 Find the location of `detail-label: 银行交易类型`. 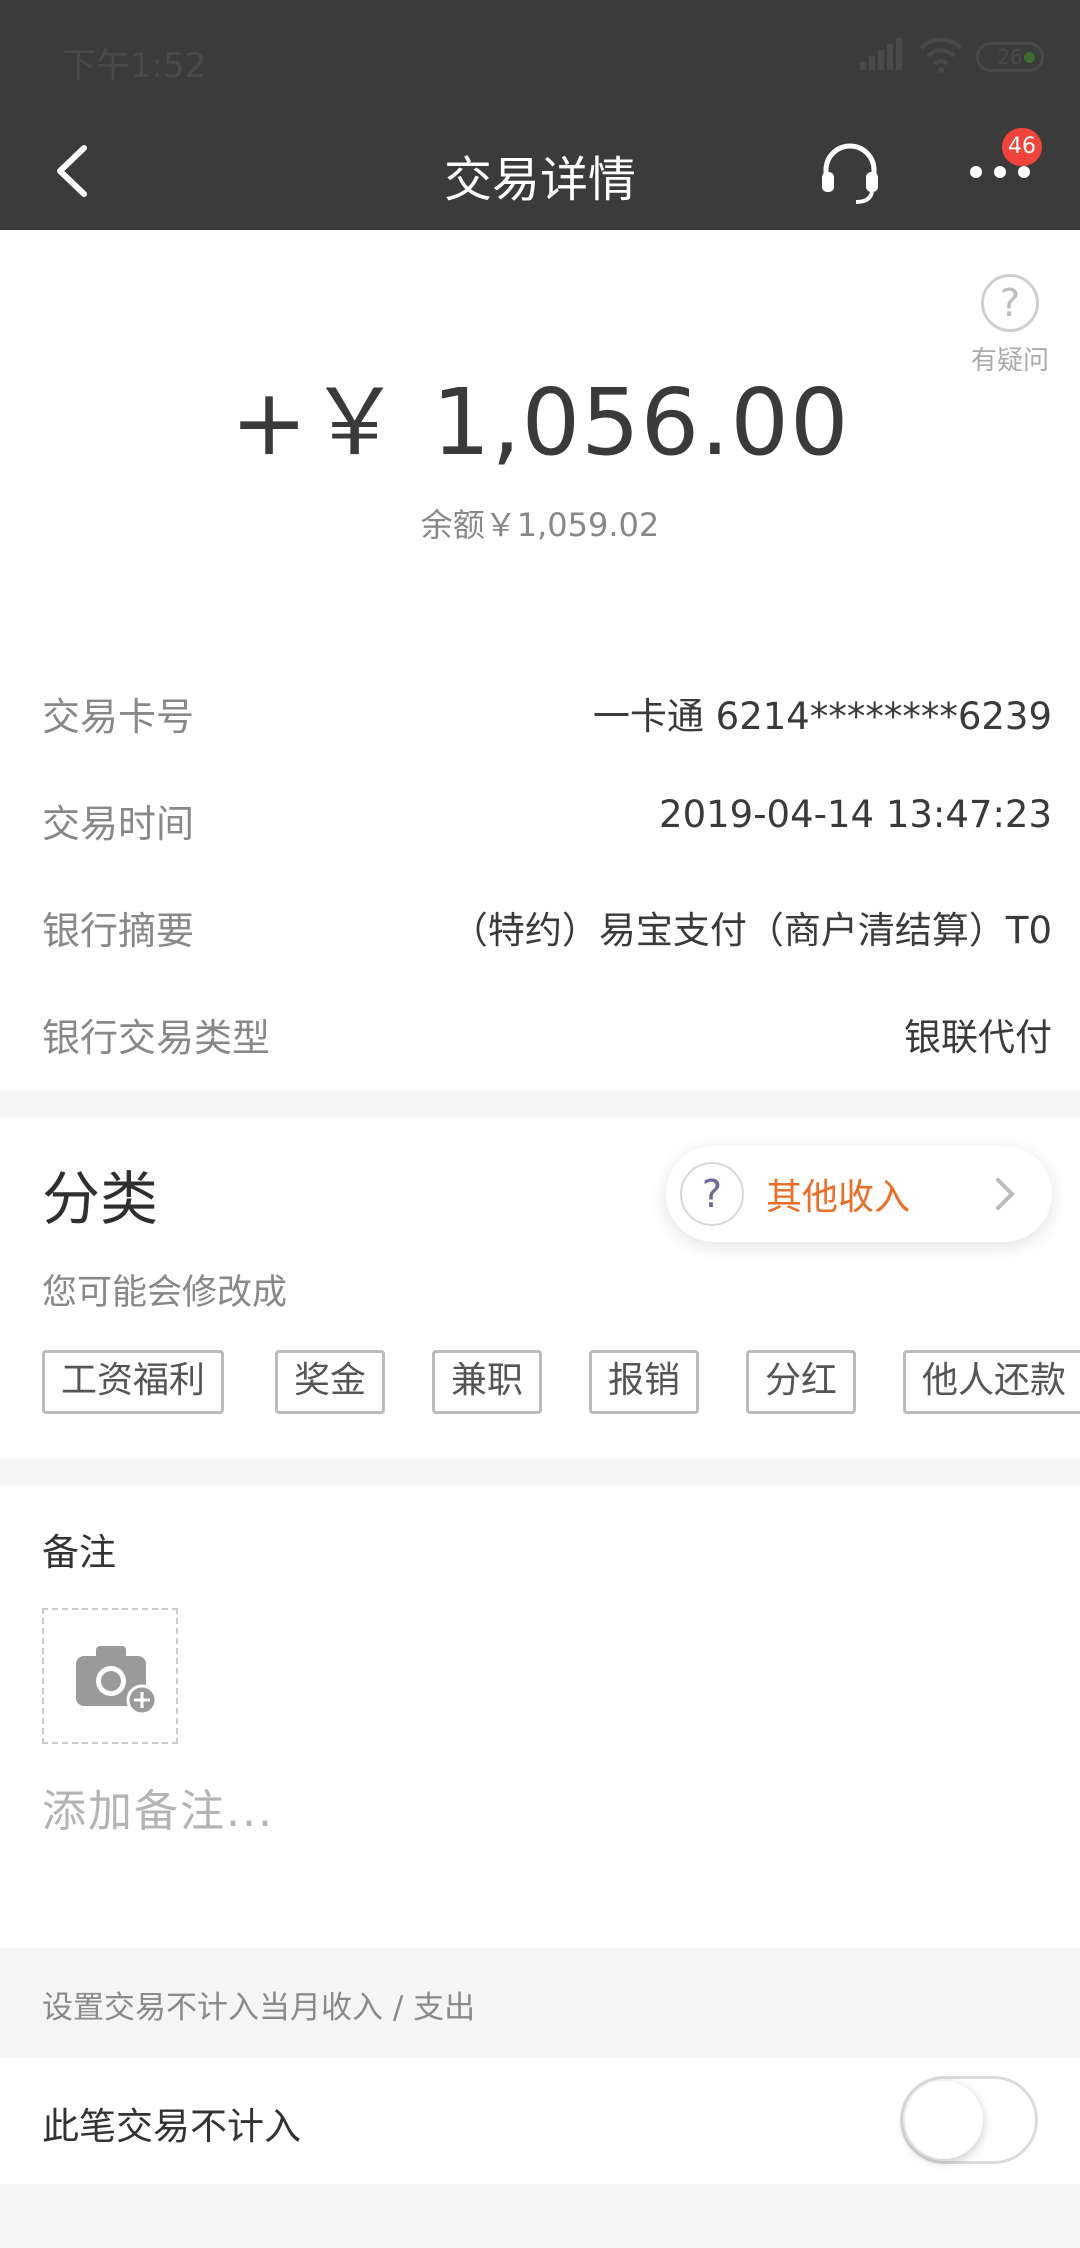

detail-label: 银行交易类型 is located at coordinates (156, 1038).